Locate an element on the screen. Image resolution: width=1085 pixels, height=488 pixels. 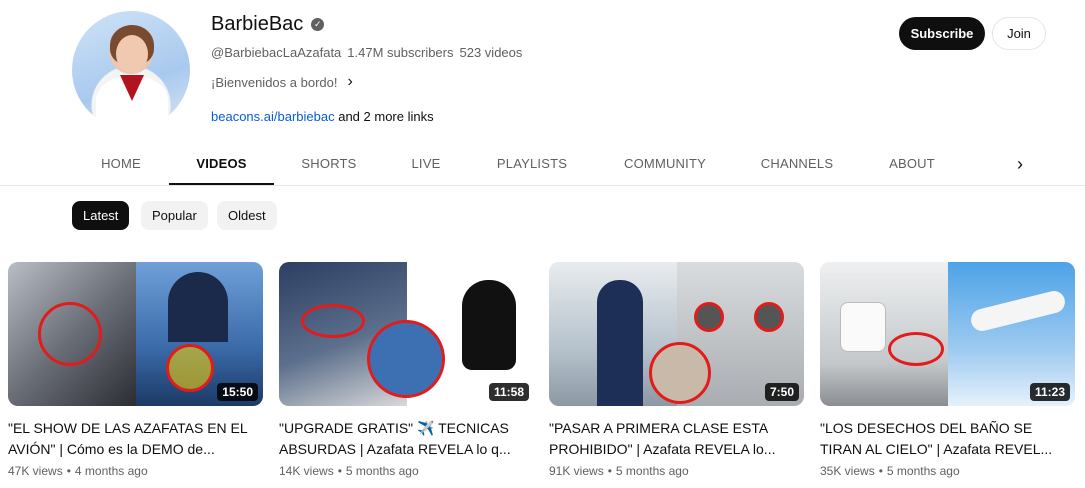
tab-live: LIVE is located at coordinates (426, 165).